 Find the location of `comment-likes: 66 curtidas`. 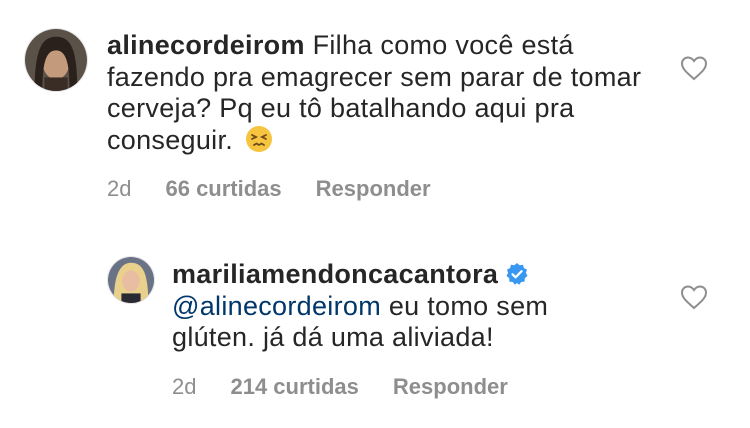

comment-likes: 66 curtidas is located at coordinates (223, 189).